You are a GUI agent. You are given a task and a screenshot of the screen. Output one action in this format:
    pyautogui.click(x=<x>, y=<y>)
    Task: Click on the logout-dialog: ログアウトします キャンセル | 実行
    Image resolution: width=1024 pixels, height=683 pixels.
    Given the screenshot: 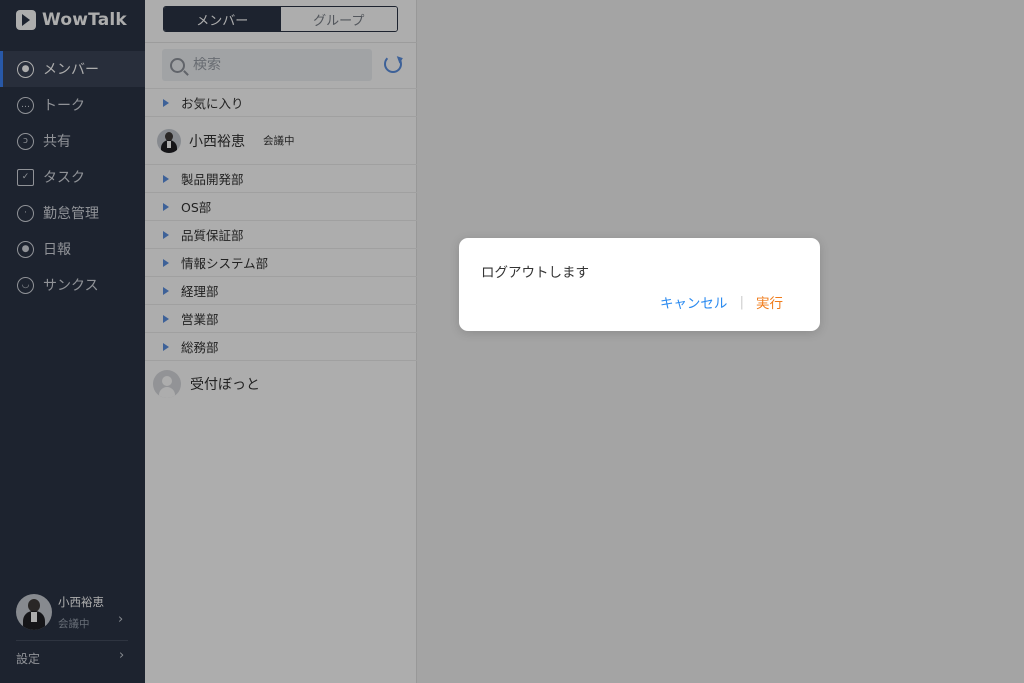 What is the action you would take?
    pyautogui.click(x=639, y=284)
    